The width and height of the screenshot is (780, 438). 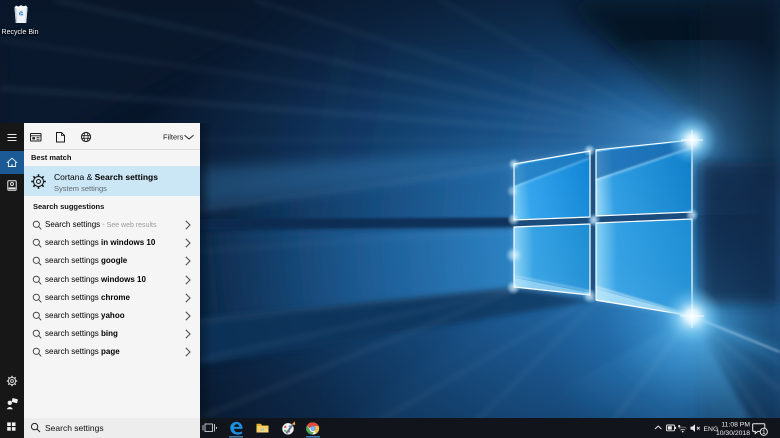 I want to click on svg-text: 1, so click(x=764, y=432).